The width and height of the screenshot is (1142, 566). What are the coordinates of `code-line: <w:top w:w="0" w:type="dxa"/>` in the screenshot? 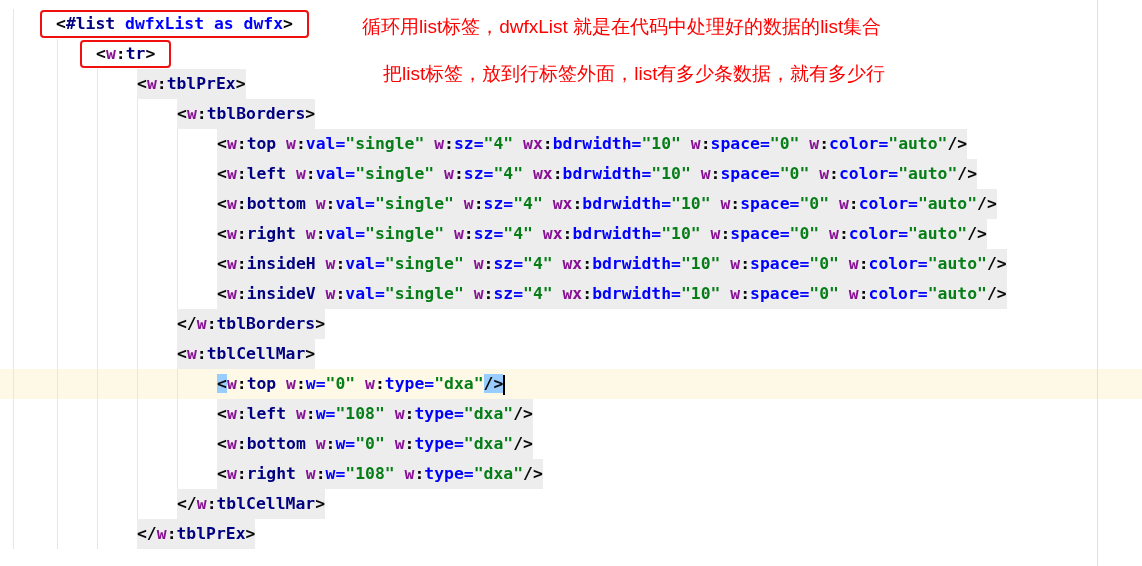 It's located at (361, 385).